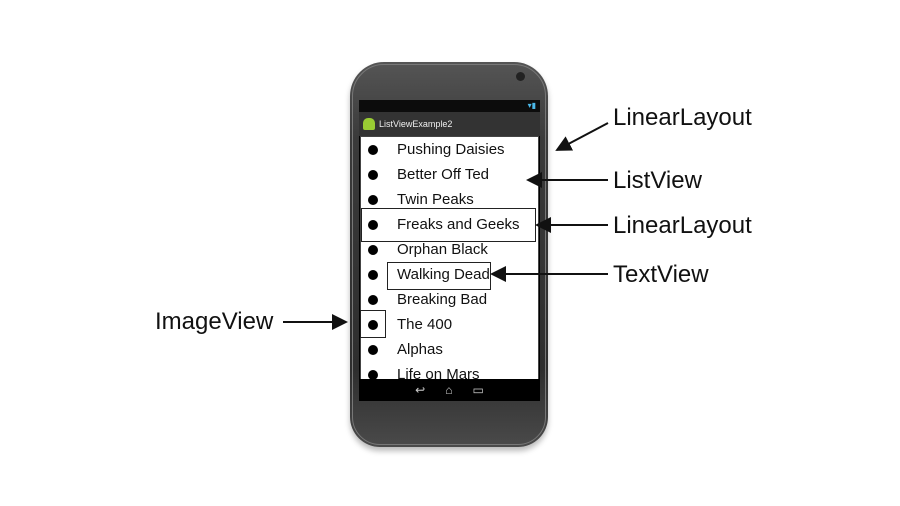 This screenshot has width=900, height=506. I want to click on arrow-linearlayout-outer, so click(582, 136).